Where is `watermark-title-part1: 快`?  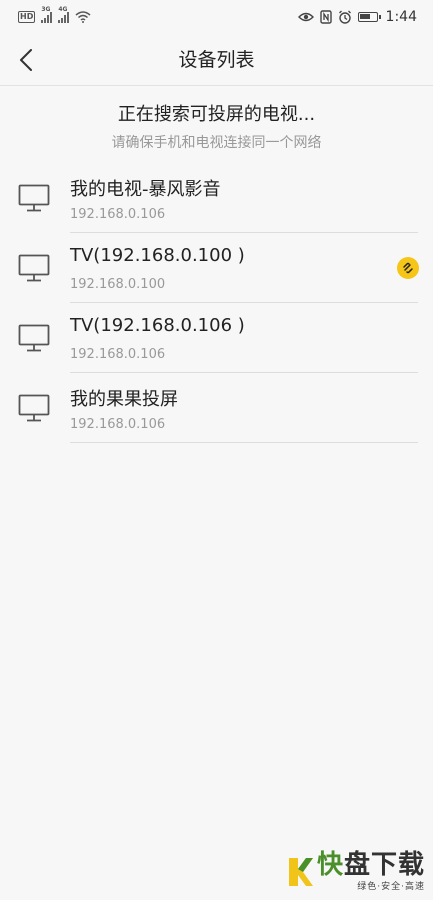
watermark-title-part1: 快 is located at coordinates (330, 865).